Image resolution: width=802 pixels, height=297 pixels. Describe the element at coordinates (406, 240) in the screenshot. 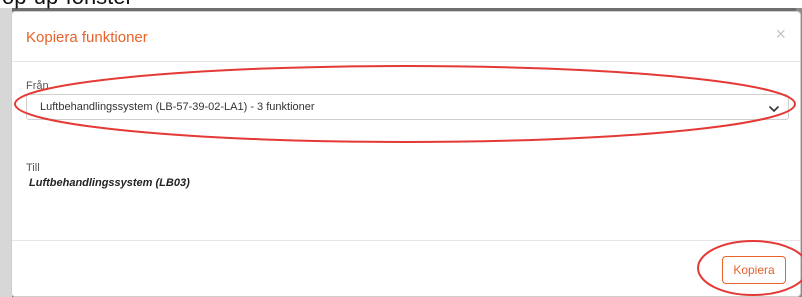

I see `modal-footer-divider` at that location.